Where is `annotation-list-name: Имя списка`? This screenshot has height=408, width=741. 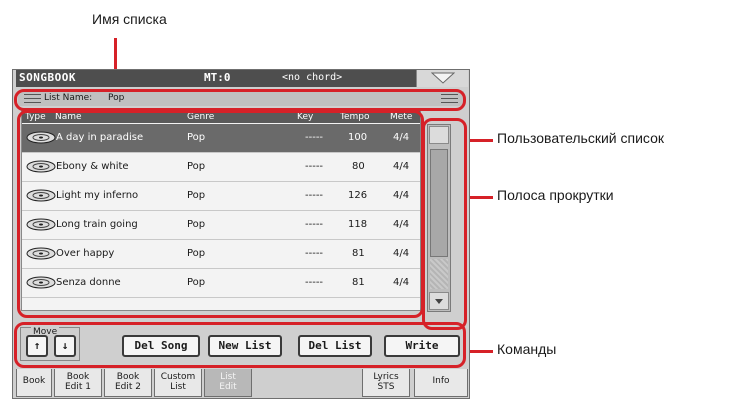 annotation-list-name: Имя списка is located at coordinates (129, 19).